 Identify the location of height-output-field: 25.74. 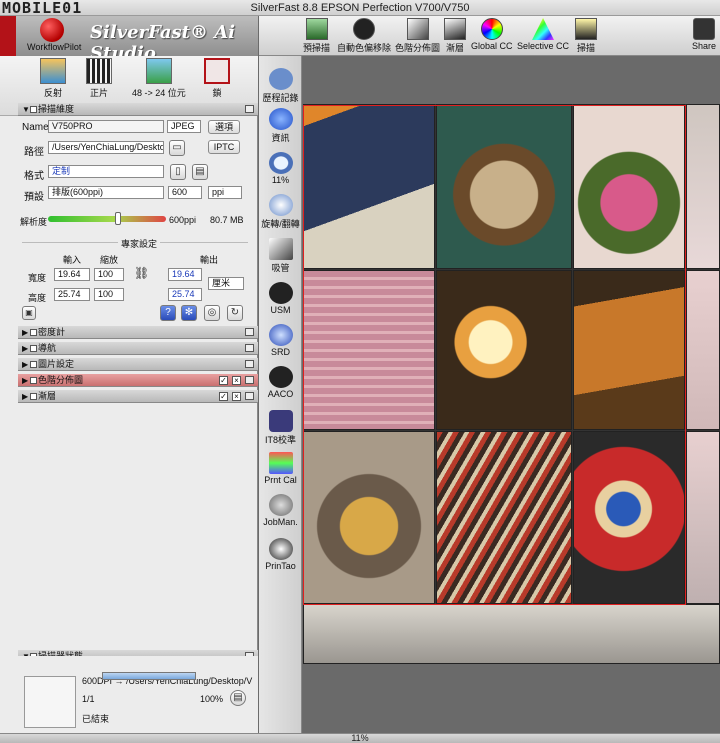
(185, 294).